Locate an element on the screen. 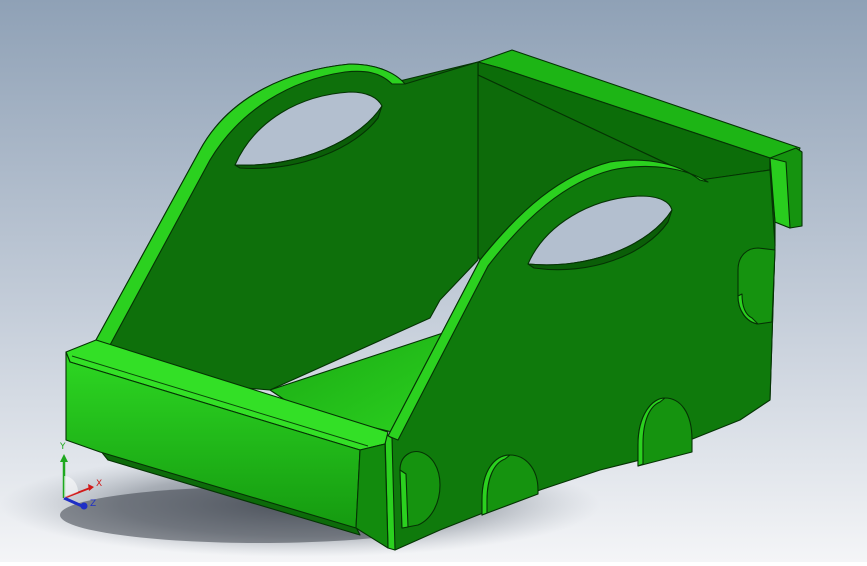 The height and width of the screenshot is (566, 867). x-axis-label: X is located at coordinates (99, 484).